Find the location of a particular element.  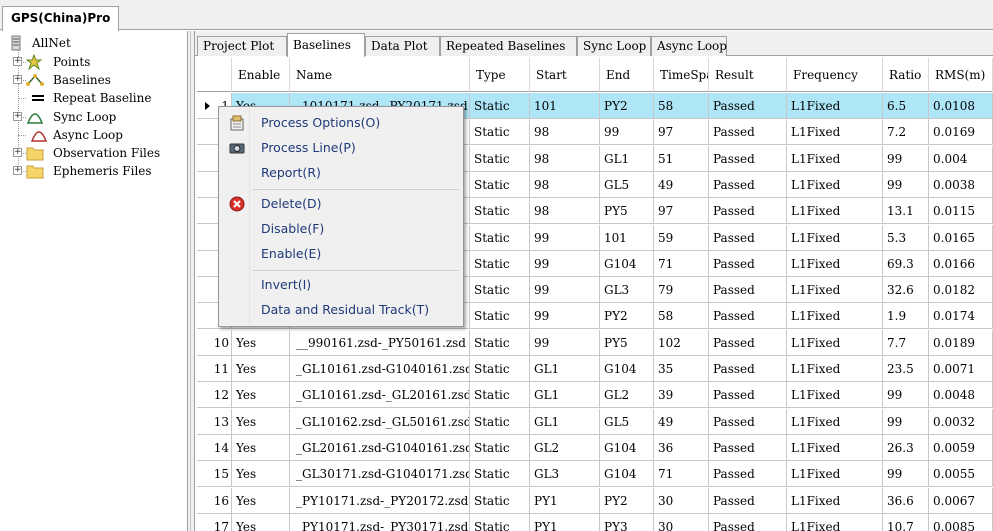

cell-rms: 0.0108 is located at coordinates (961, 106).